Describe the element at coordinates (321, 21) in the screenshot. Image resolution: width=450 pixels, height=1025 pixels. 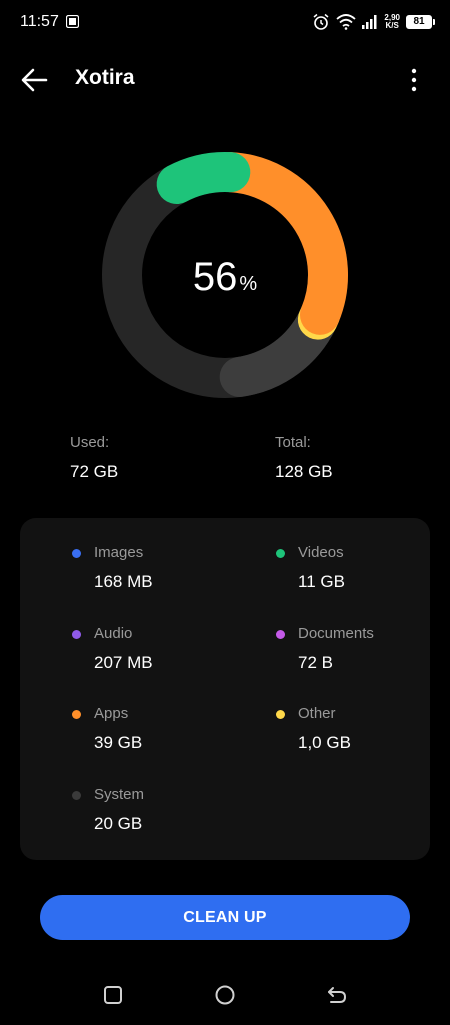
I see `alarm-icon` at that location.